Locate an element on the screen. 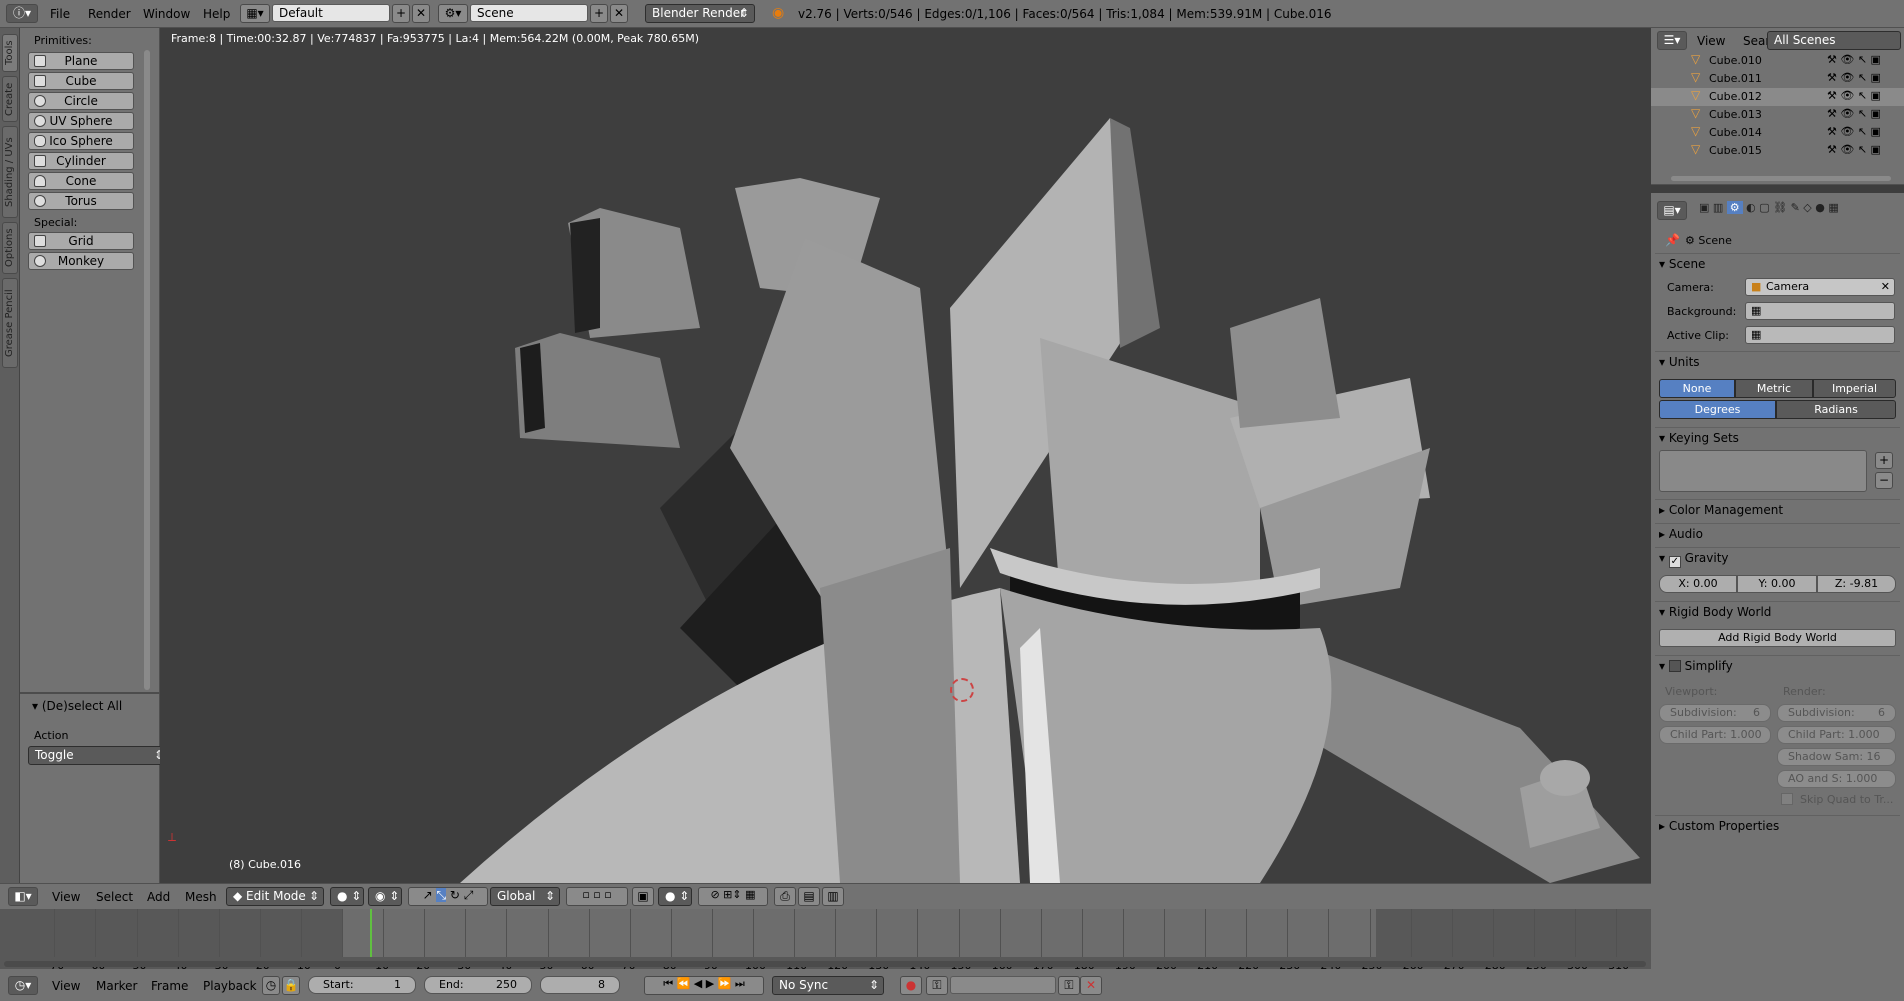 The image size is (1904, 1001). panel-gravity: ▾ ✓ Gravity is located at coordinates (1694, 559).